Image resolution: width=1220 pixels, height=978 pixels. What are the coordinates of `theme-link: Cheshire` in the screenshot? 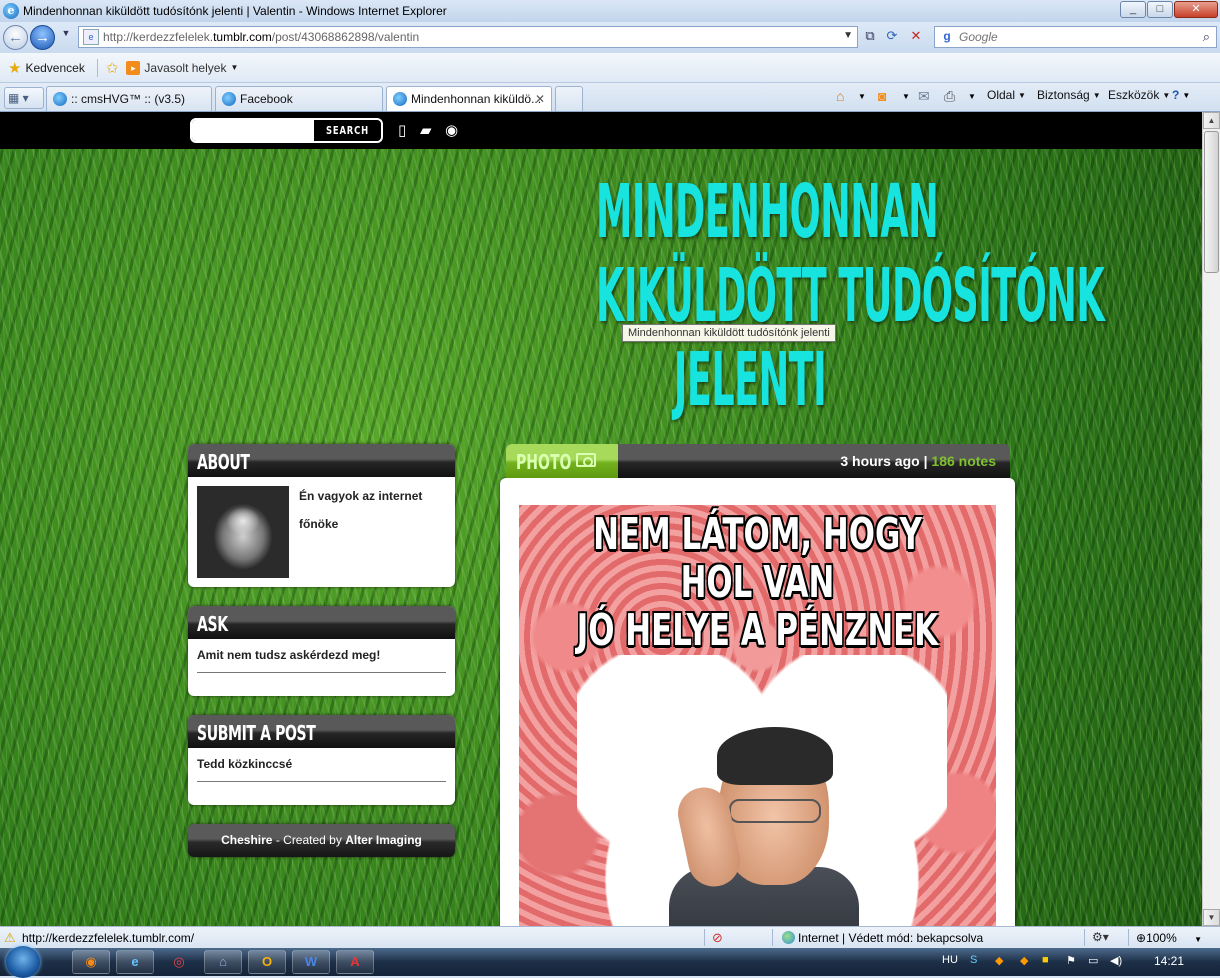 It's located at (246, 840).